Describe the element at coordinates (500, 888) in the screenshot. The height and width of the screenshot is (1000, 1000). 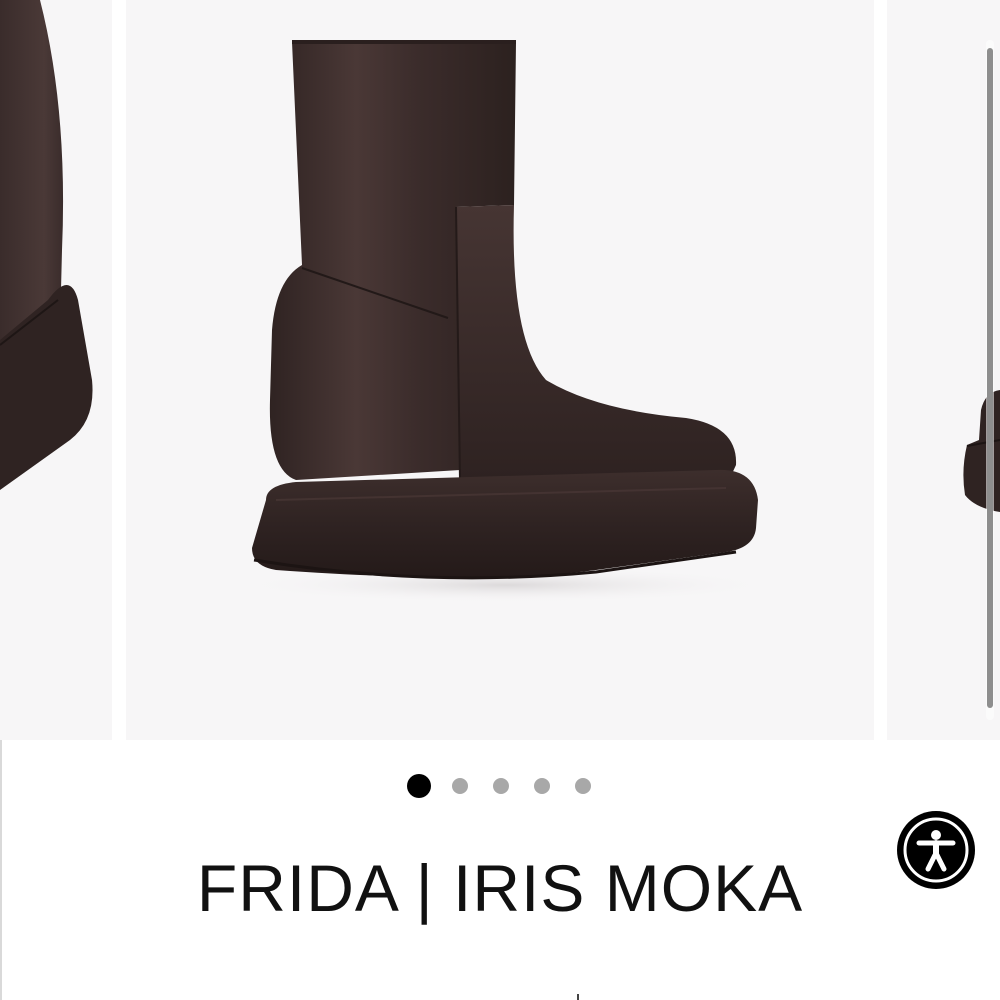
I see `product-title: FRIDA | IRIS MOKA` at that location.